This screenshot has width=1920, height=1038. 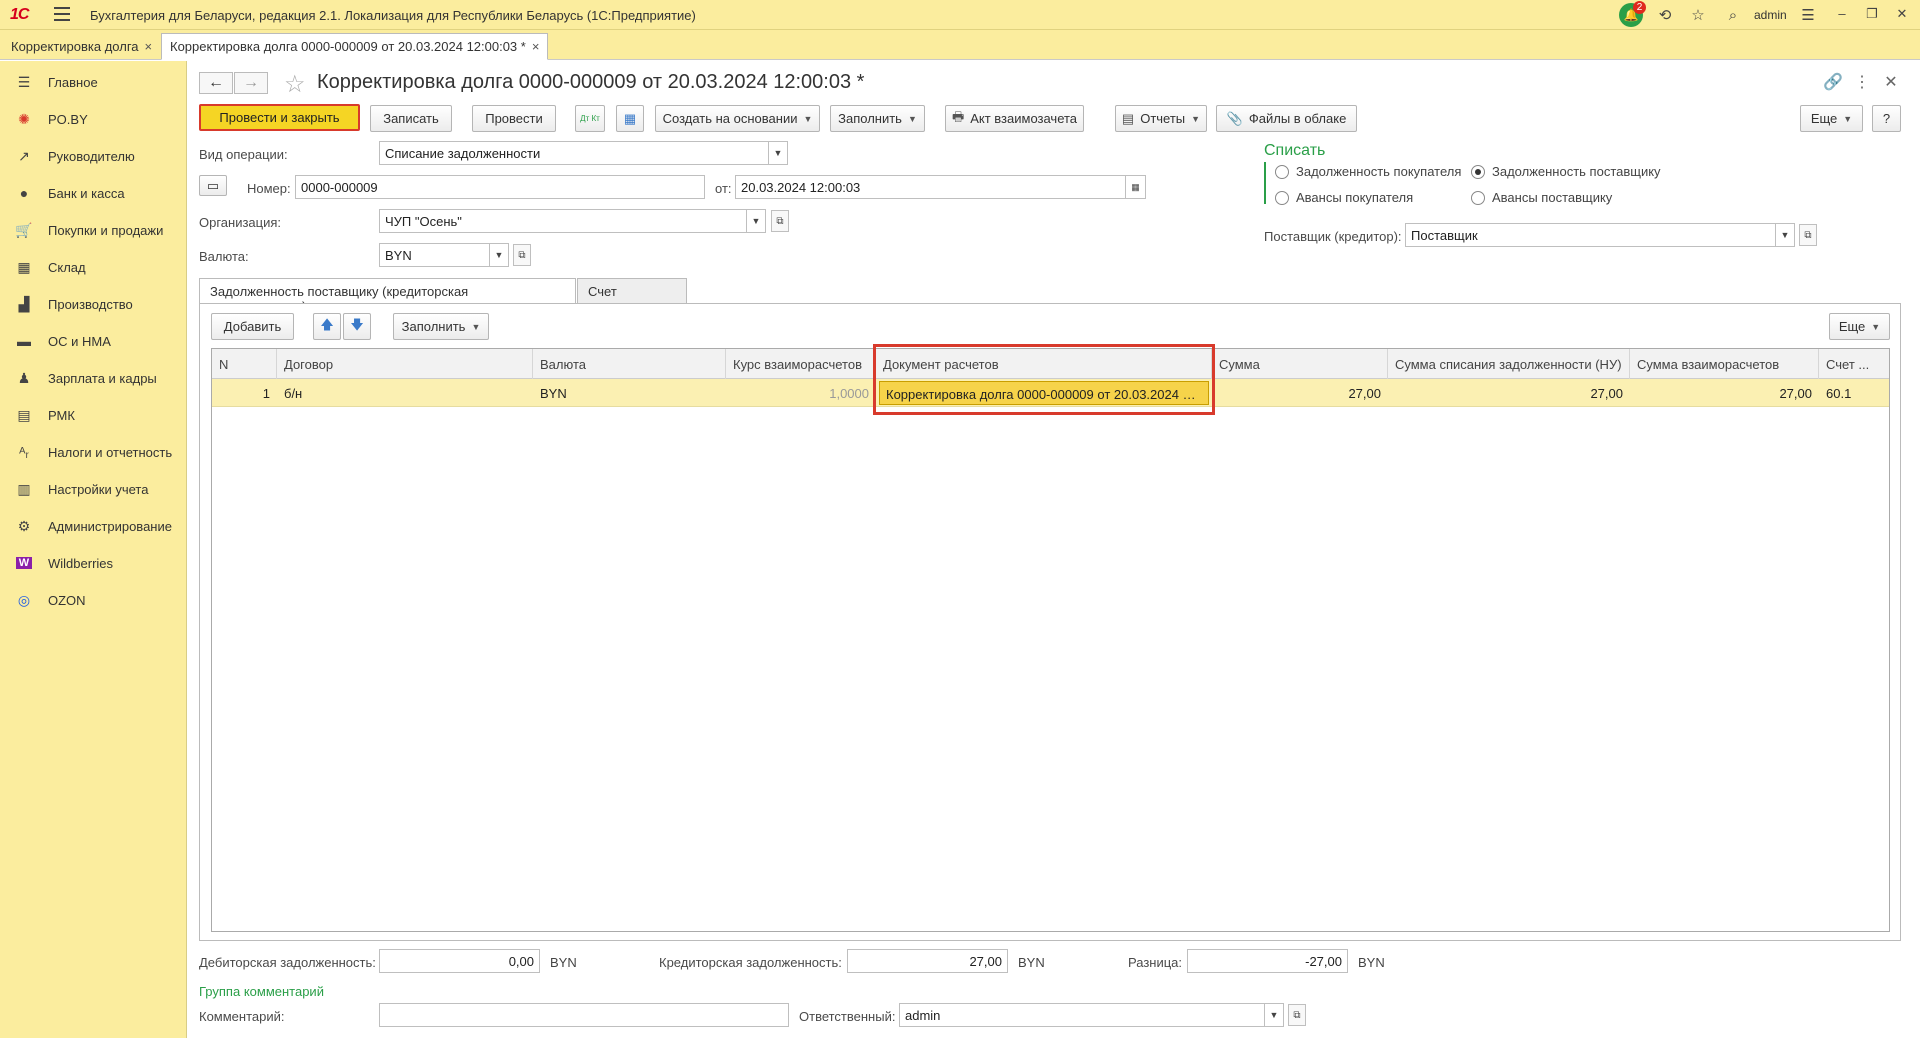 What do you see at coordinates (1566, 171) in the screenshot?
I see `radio-supplier-debt: Задолженность поставщику` at bounding box center [1566, 171].